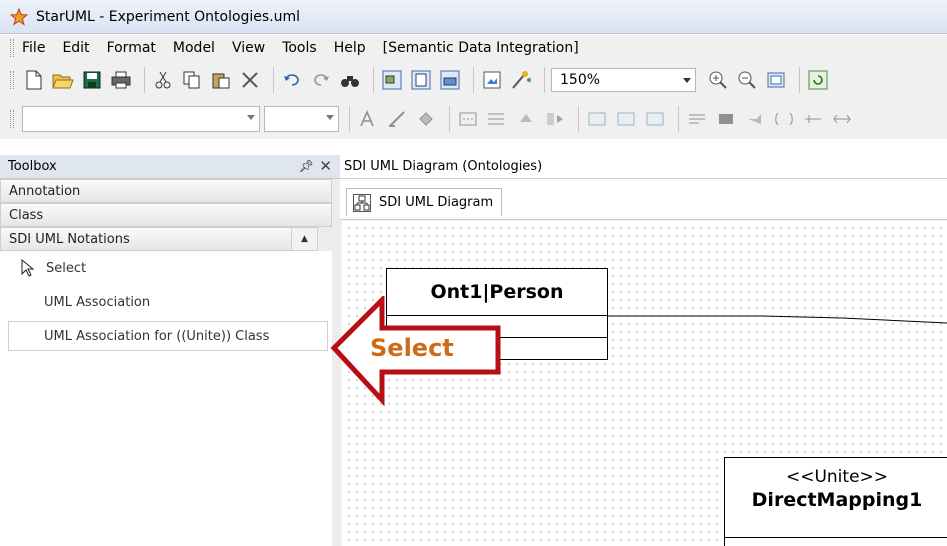  I want to click on menu-grip, so click(12, 48).